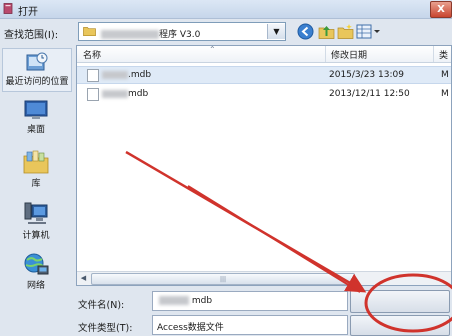  What do you see at coordinates (400, 325) in the screenshot?
I see `cancel-button` at bounding box center [400, 325].